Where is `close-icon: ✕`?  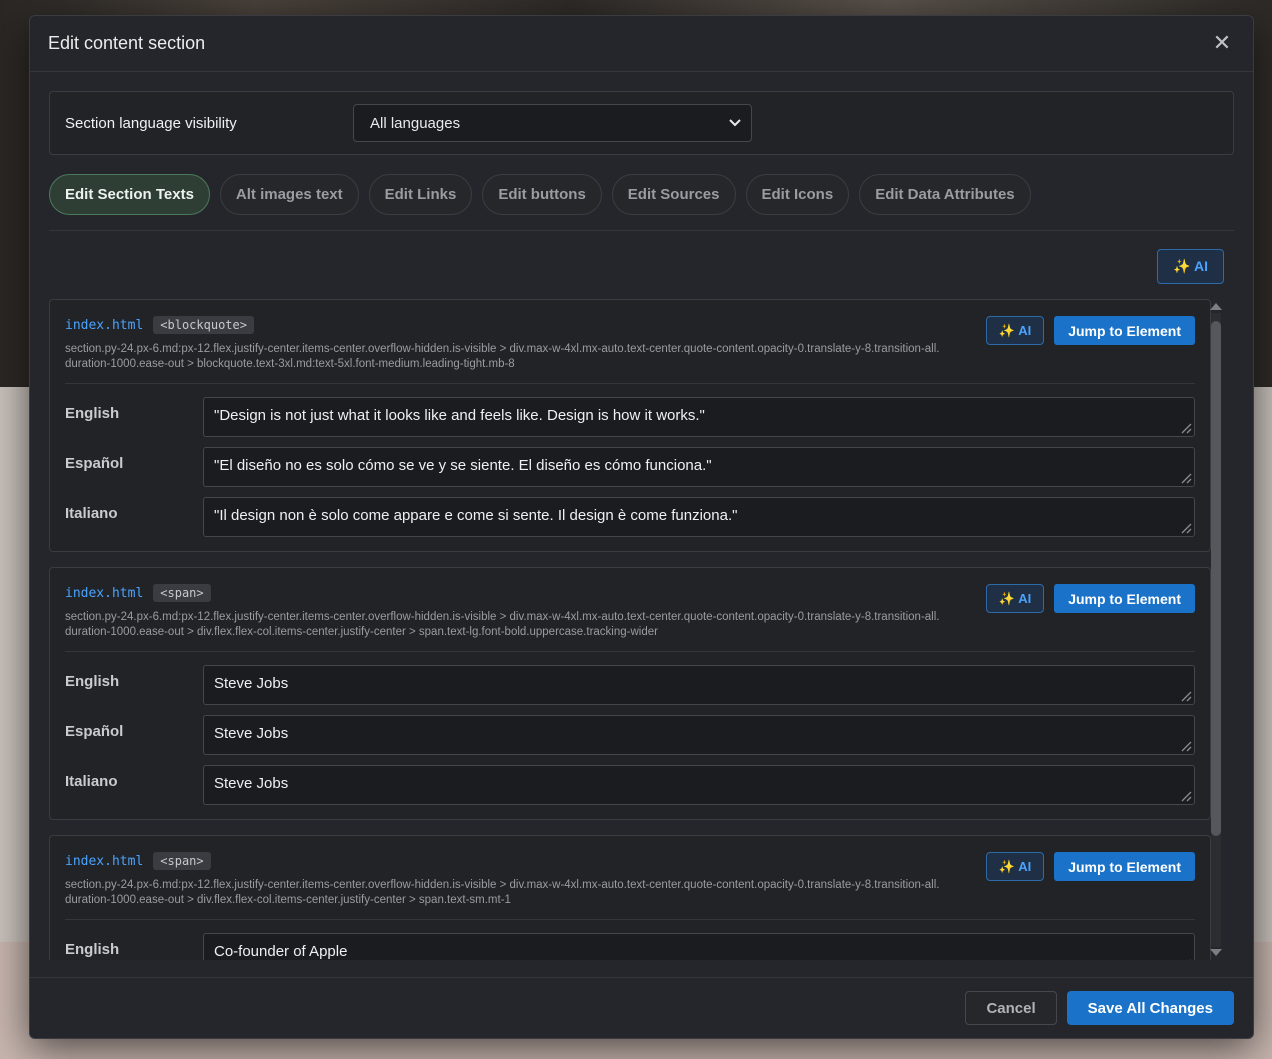 close-icon: ✕ is located at coordinates (1222, 43).